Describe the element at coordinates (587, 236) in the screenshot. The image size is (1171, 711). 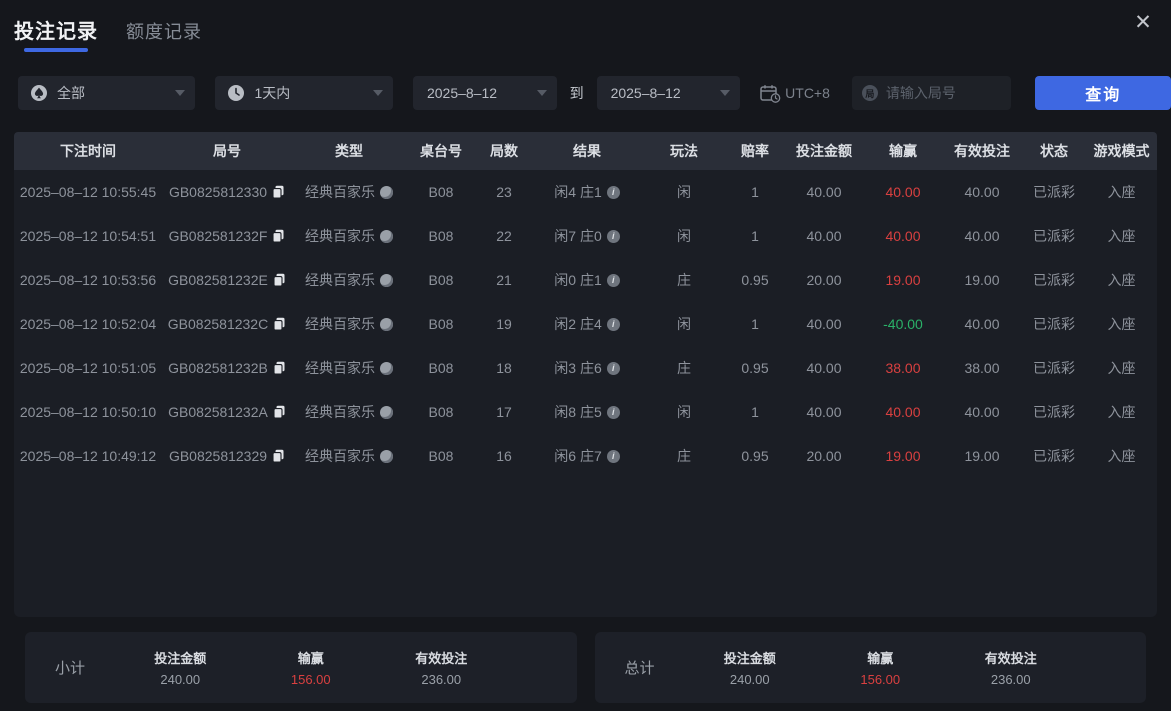
I see `result-cell: 闲7 庄0 i` at that location.